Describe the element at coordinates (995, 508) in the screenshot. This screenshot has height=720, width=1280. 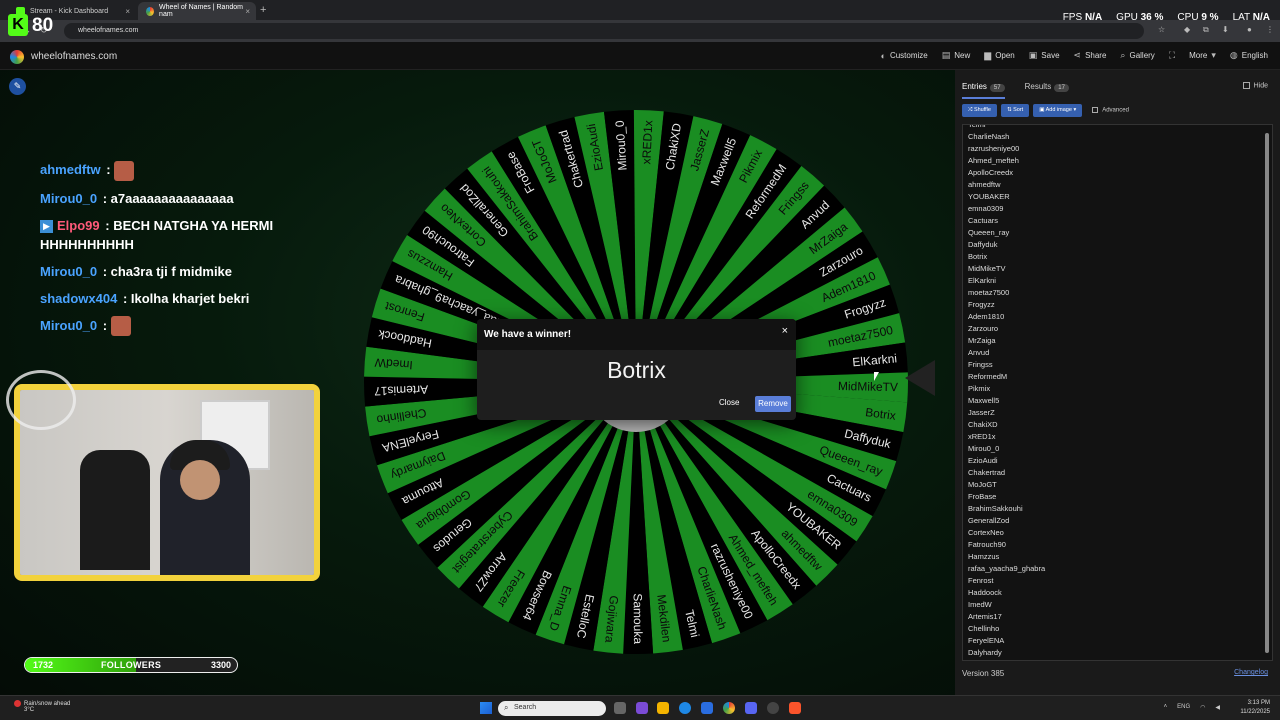
I see `entry-line: BrahimSakkouhi` at that location.